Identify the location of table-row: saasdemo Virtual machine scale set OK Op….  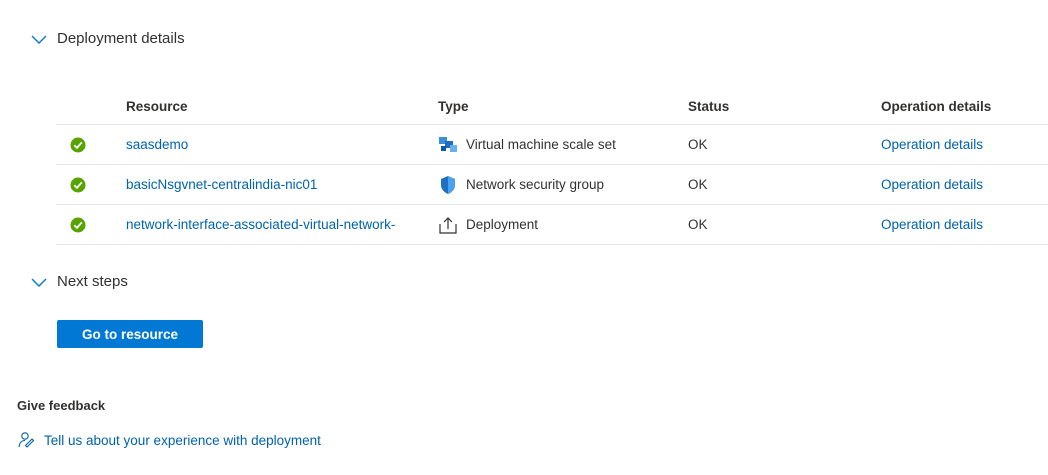
(552, 145).